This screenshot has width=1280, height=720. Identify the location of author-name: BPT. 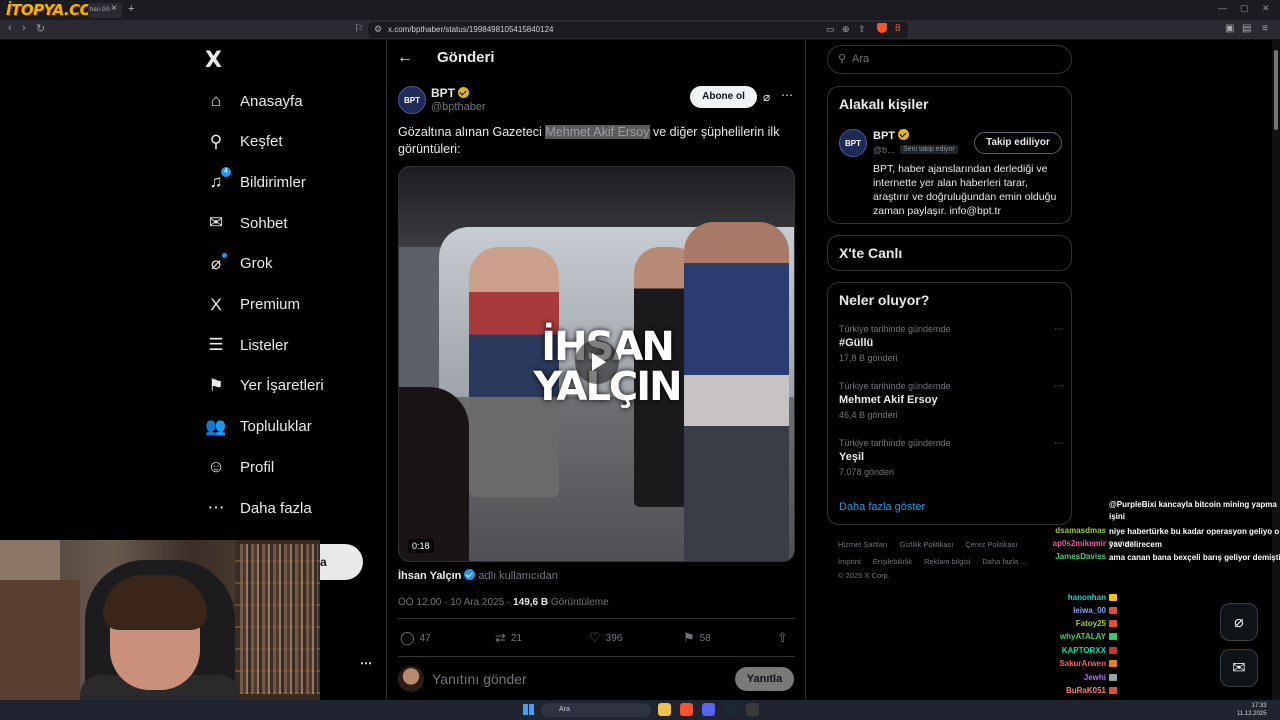
(450, 93).